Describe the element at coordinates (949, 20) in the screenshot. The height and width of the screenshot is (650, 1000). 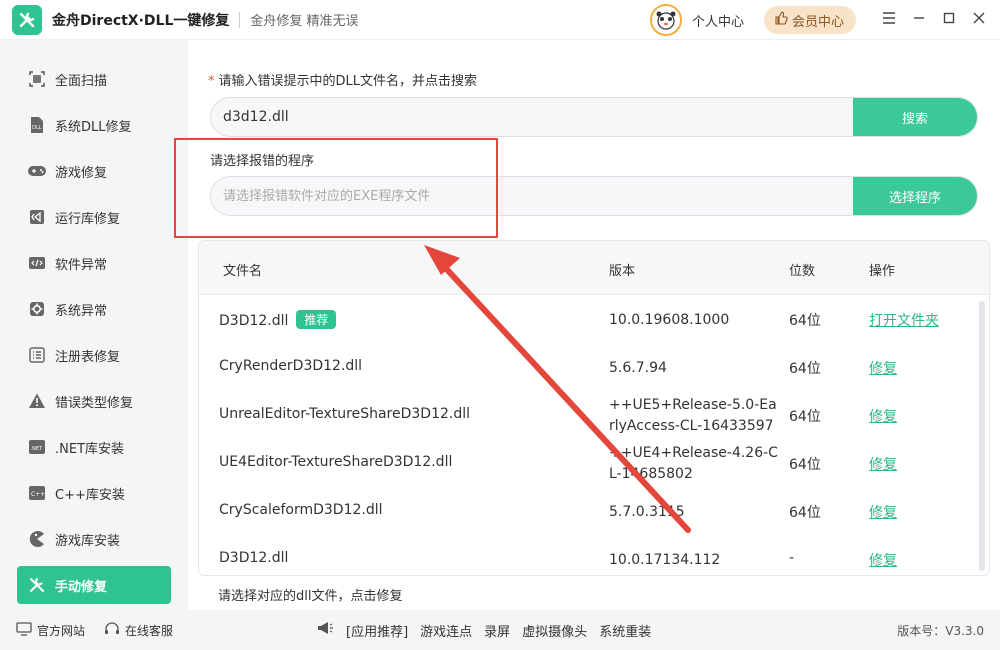
I see `maximize-button` at that location.